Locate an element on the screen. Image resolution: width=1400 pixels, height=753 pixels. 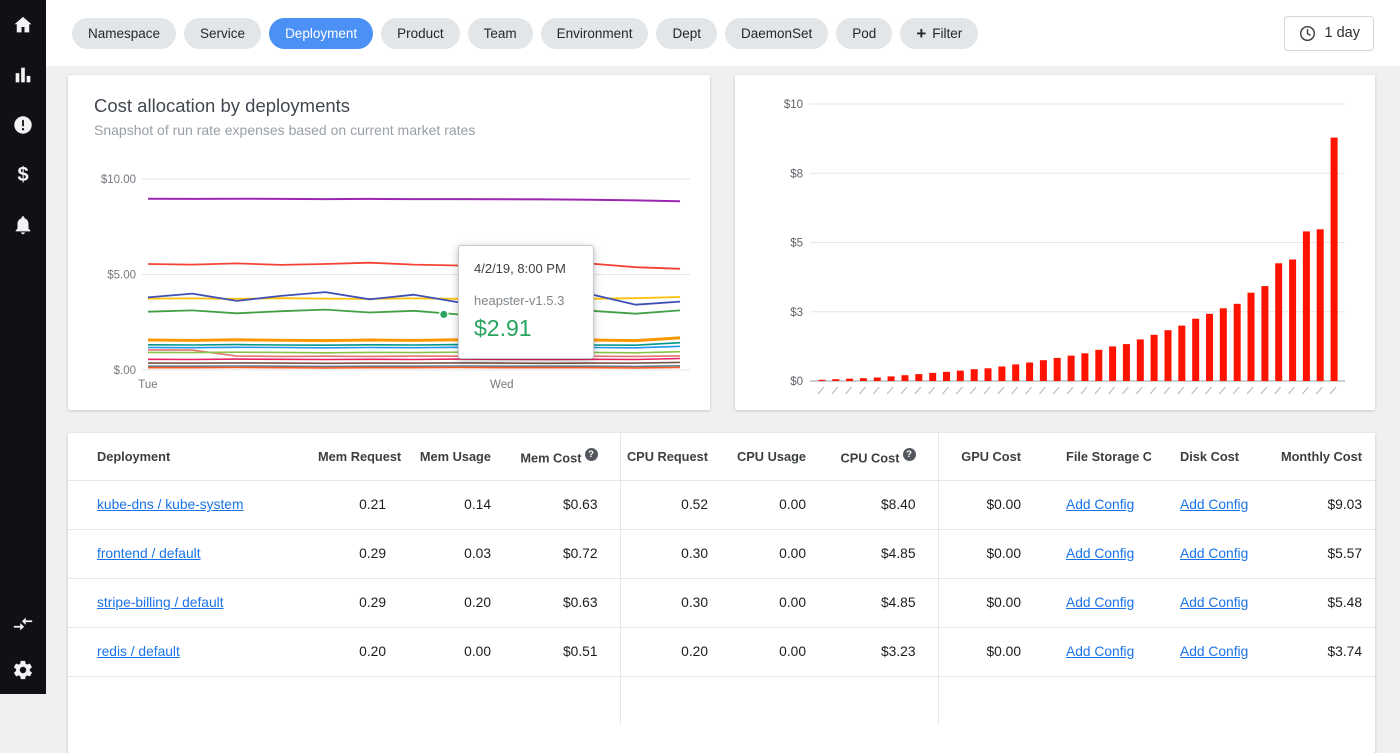
cell-deployment: stripe-billing / default is located at coordinates (193, 602).